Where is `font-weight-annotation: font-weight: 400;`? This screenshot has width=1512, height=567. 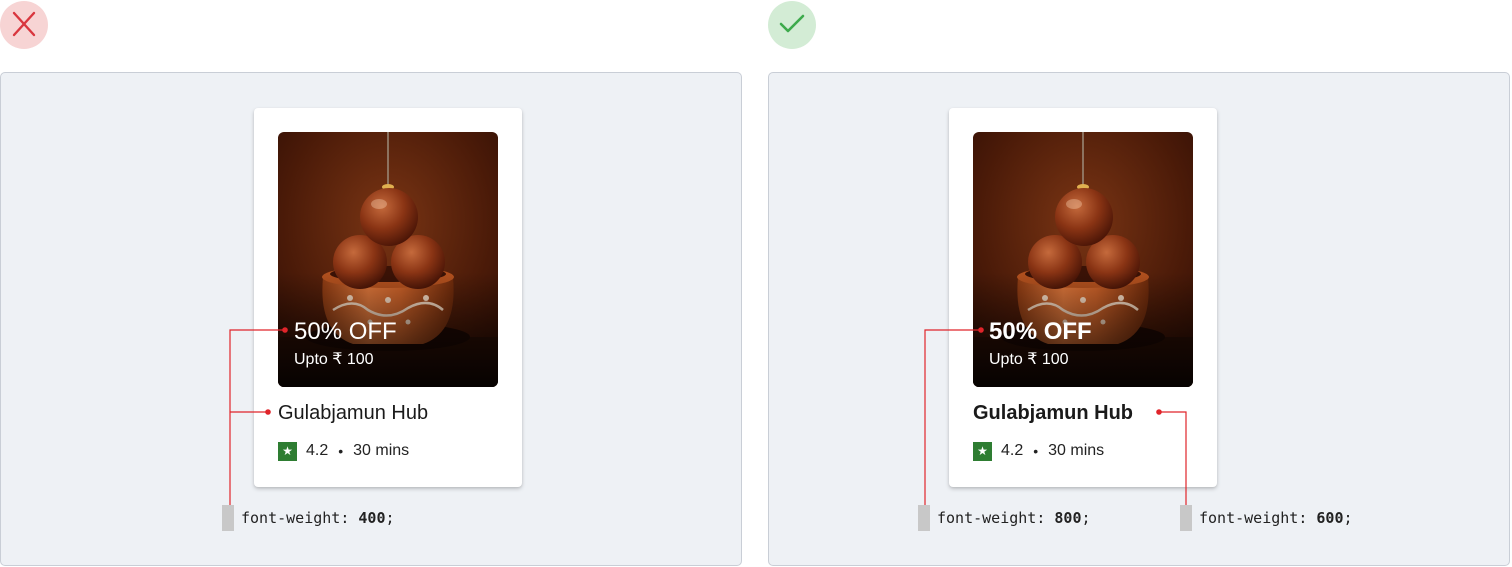 font-weight-annotation: font-weight: 400; is located at coordinates (308, 518).